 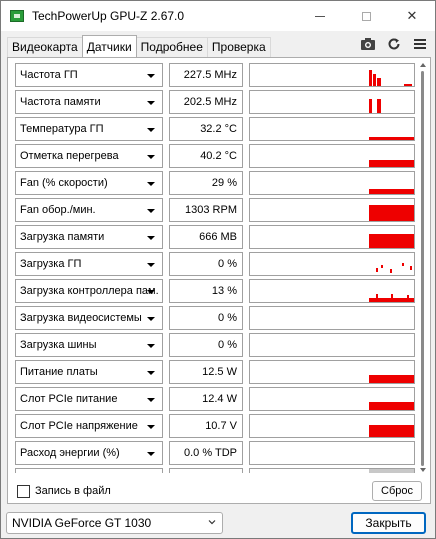 I want to click on window-title: TechPowerUp GPU-Z 2.67.0, so click(x=108, y=16).